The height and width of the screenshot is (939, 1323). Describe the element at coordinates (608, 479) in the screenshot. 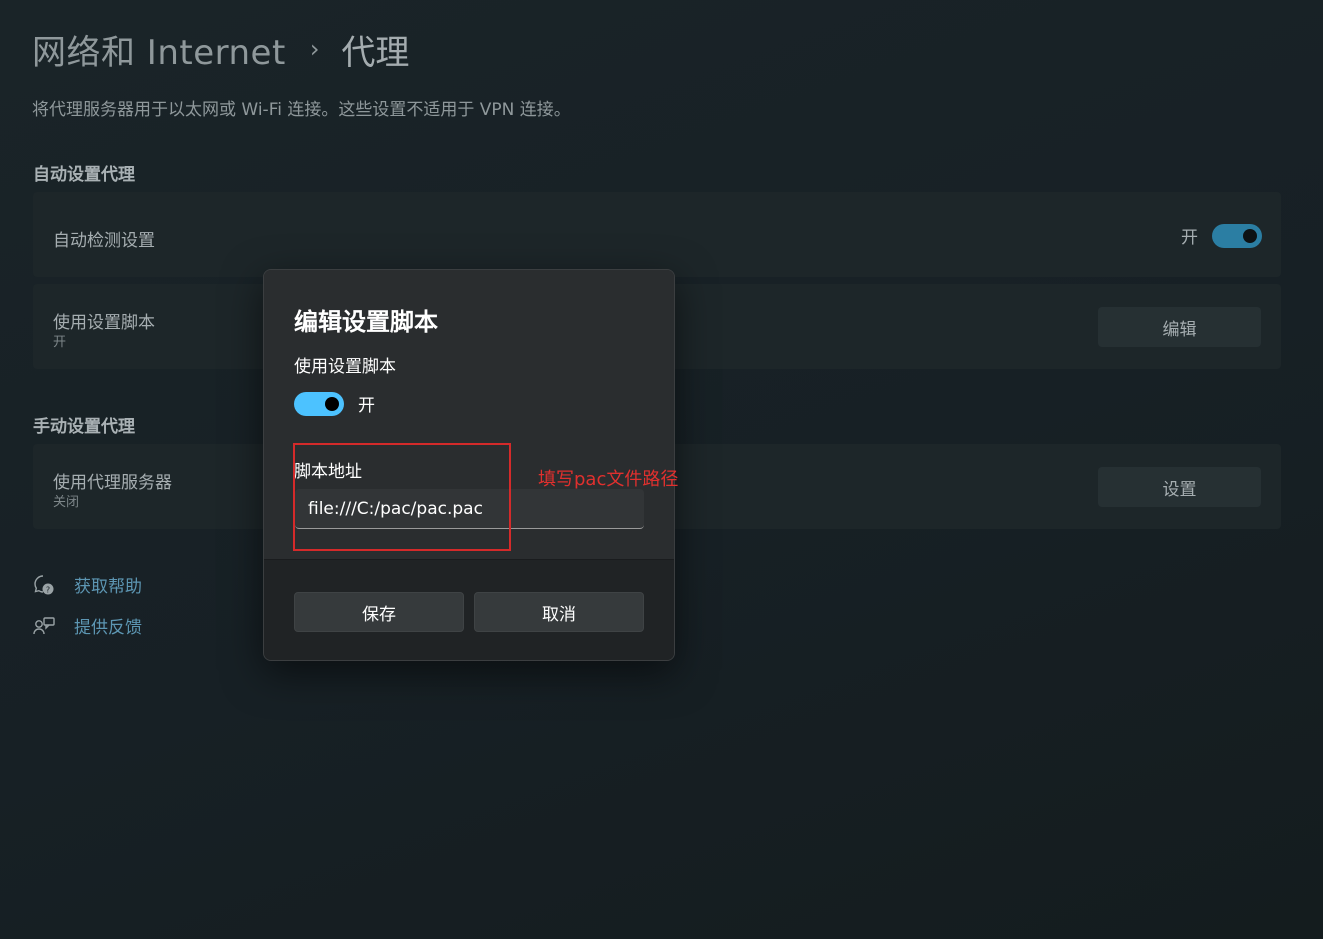

I see `annotation-text: 填写pac文件路径` at that location.